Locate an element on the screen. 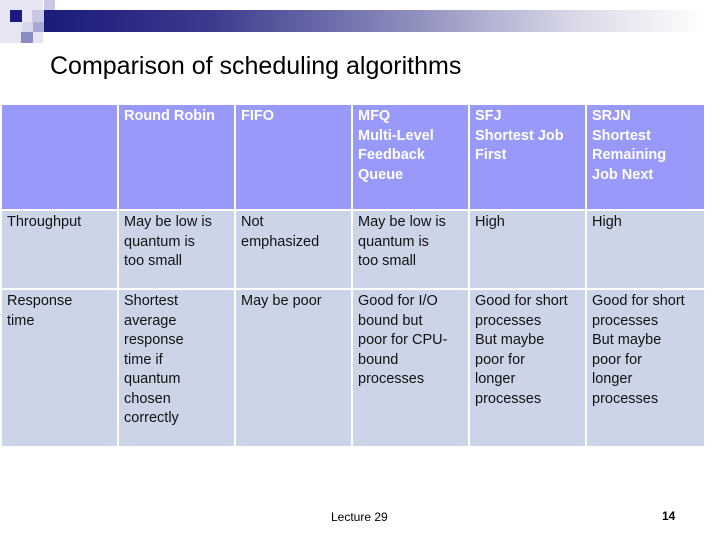  column-header-label: FIFO is located at coordinates (258, 116).